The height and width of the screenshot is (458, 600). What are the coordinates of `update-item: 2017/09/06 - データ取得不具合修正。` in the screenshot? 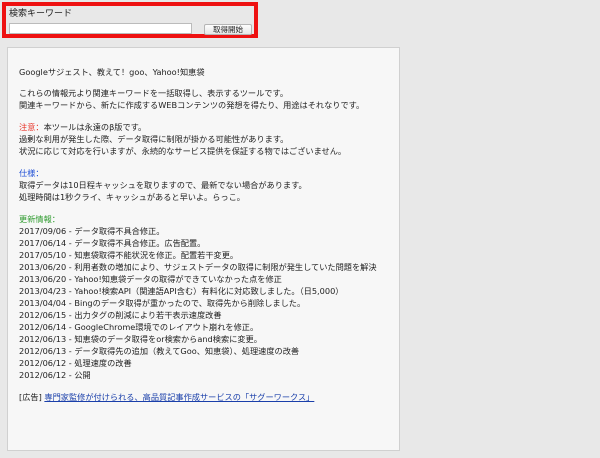 It's located at (92, 231).